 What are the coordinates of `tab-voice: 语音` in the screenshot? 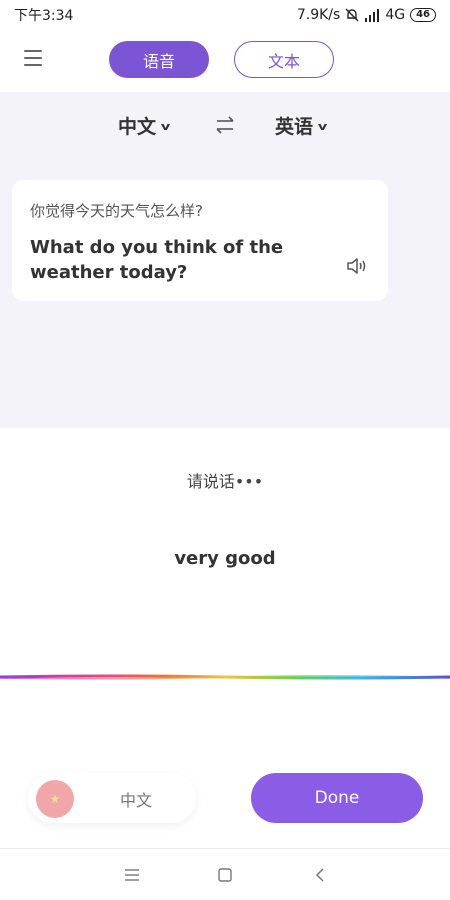 It's located at (159, 59).